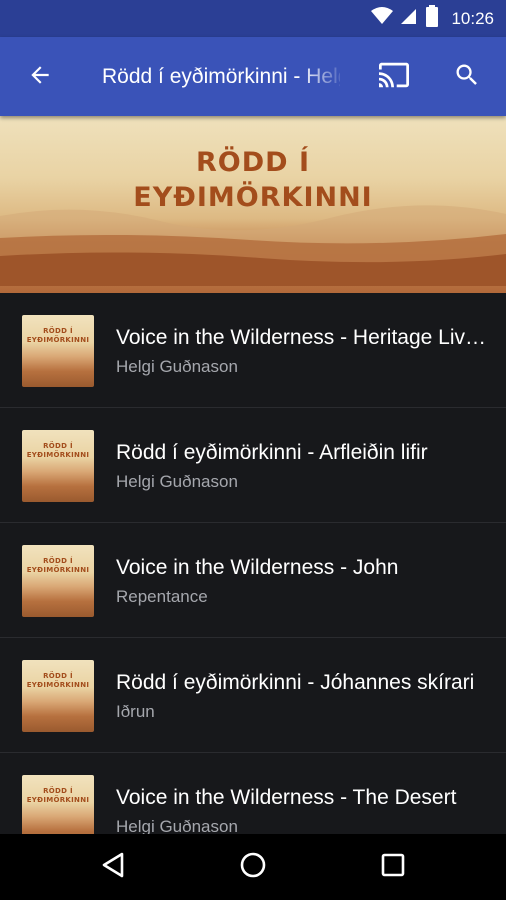 This screenshot has height=900, width=506. I want to click on episode-title: Rödd í eyðimörkinni - Arfleiðin lifir, so click(272, 452).